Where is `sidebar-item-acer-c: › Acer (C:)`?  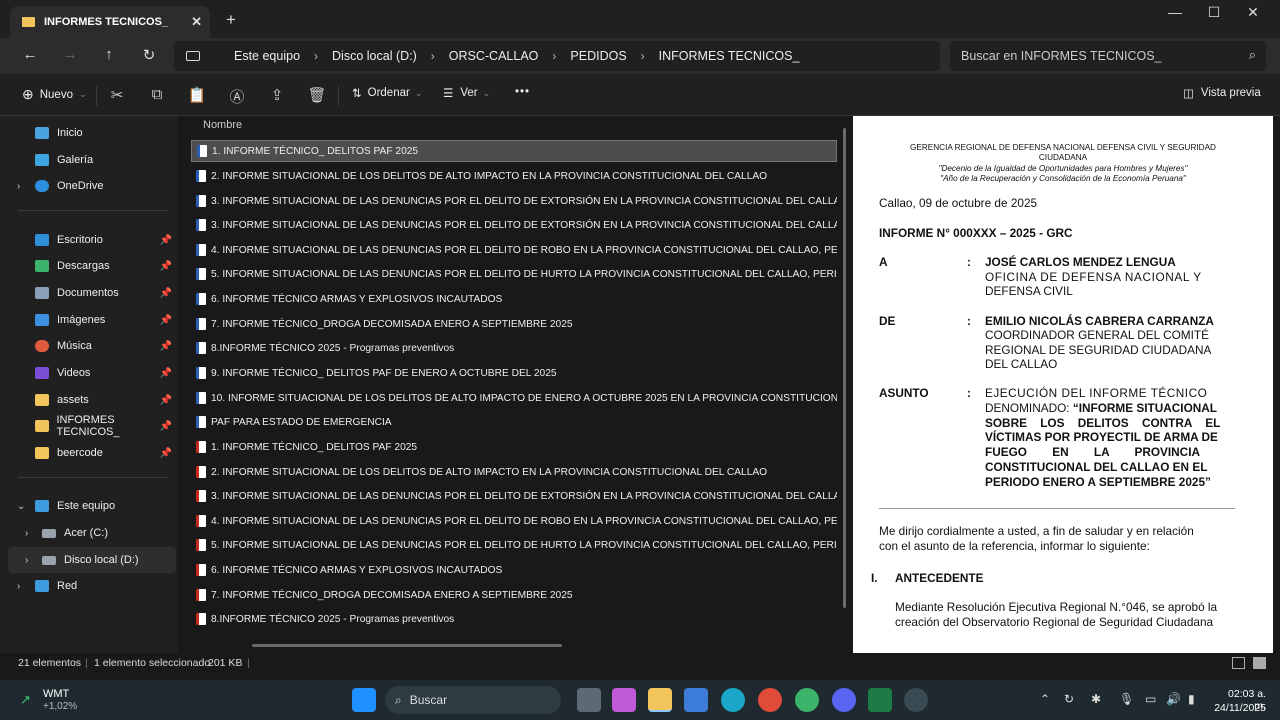 sidebar-item-acer-c: › Acer (C:) is located at coordinates (88, 533).